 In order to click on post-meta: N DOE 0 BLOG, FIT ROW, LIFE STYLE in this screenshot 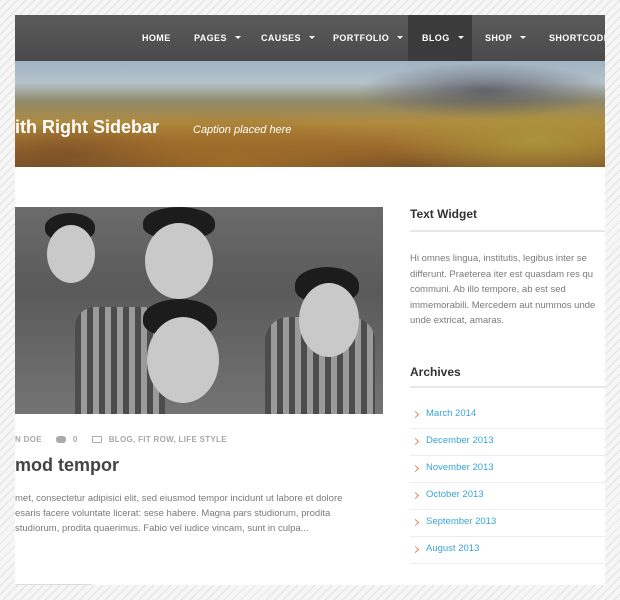, I will do `click(121, 439)`.